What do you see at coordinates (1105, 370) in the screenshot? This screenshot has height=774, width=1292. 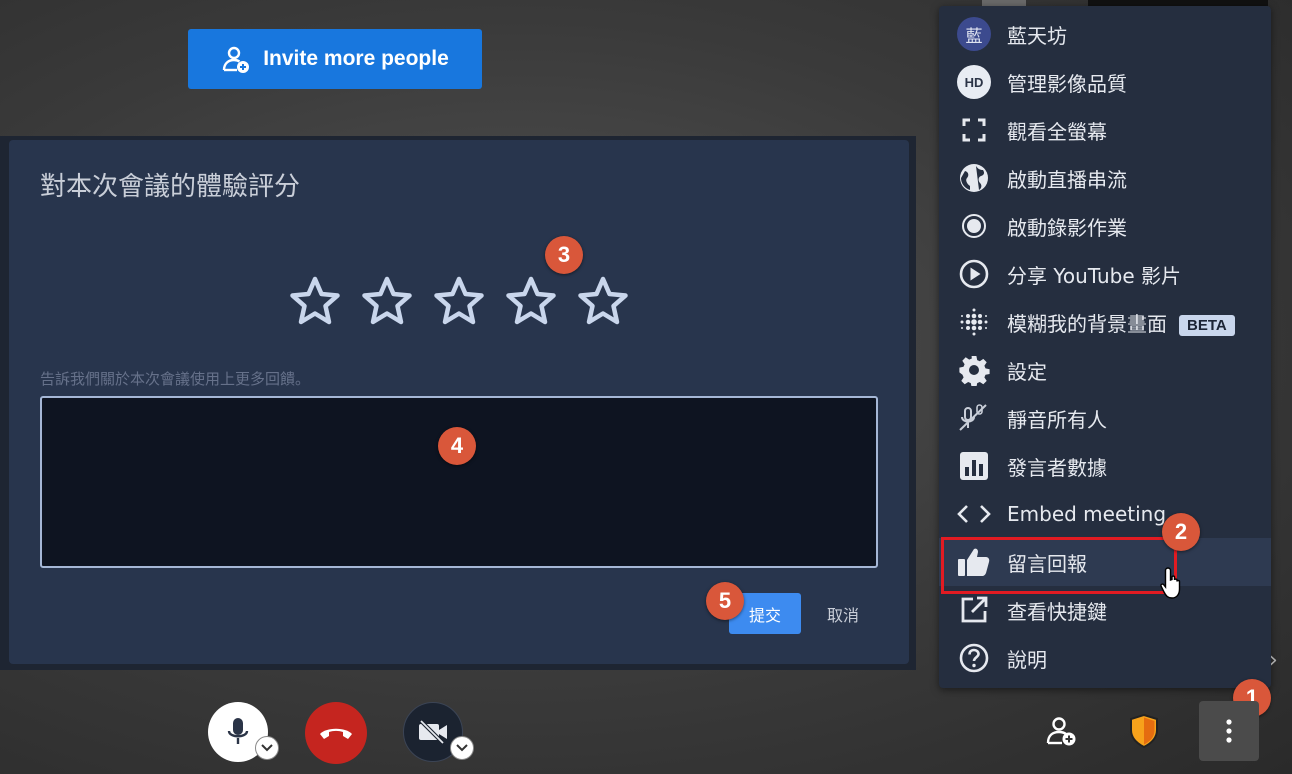 I see `menu-item-settings: 設定` at bounding box center [1105, 370].